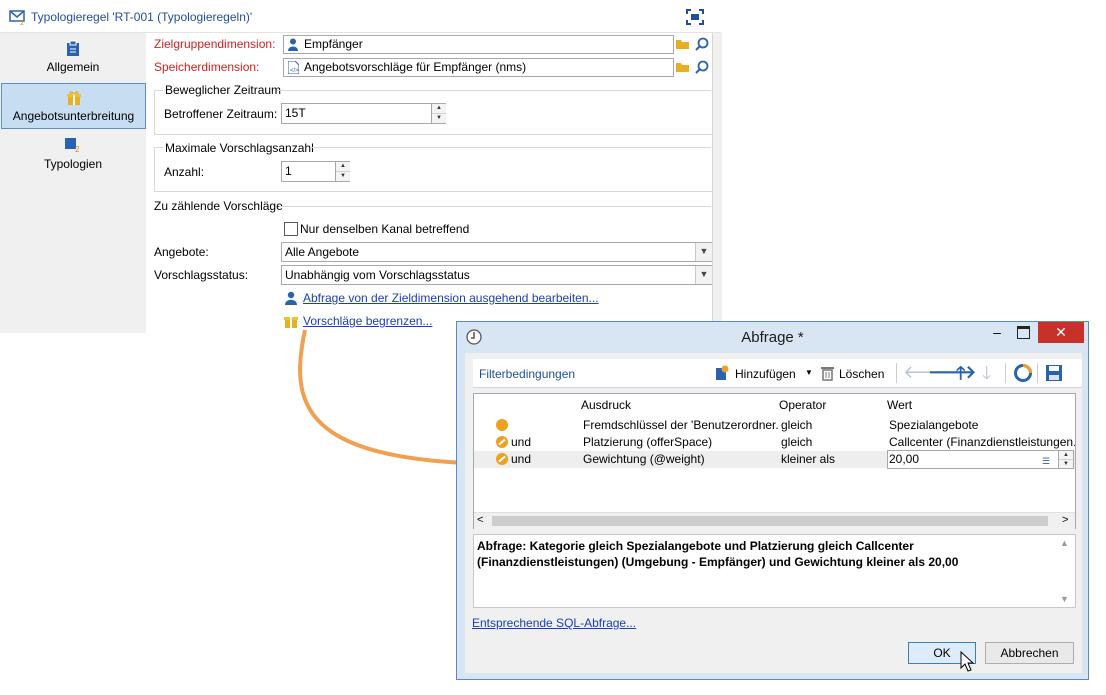 The image size is (1106, 695). I want to click on row-expression: Platzierung (offerSpace), so click(648, 442).